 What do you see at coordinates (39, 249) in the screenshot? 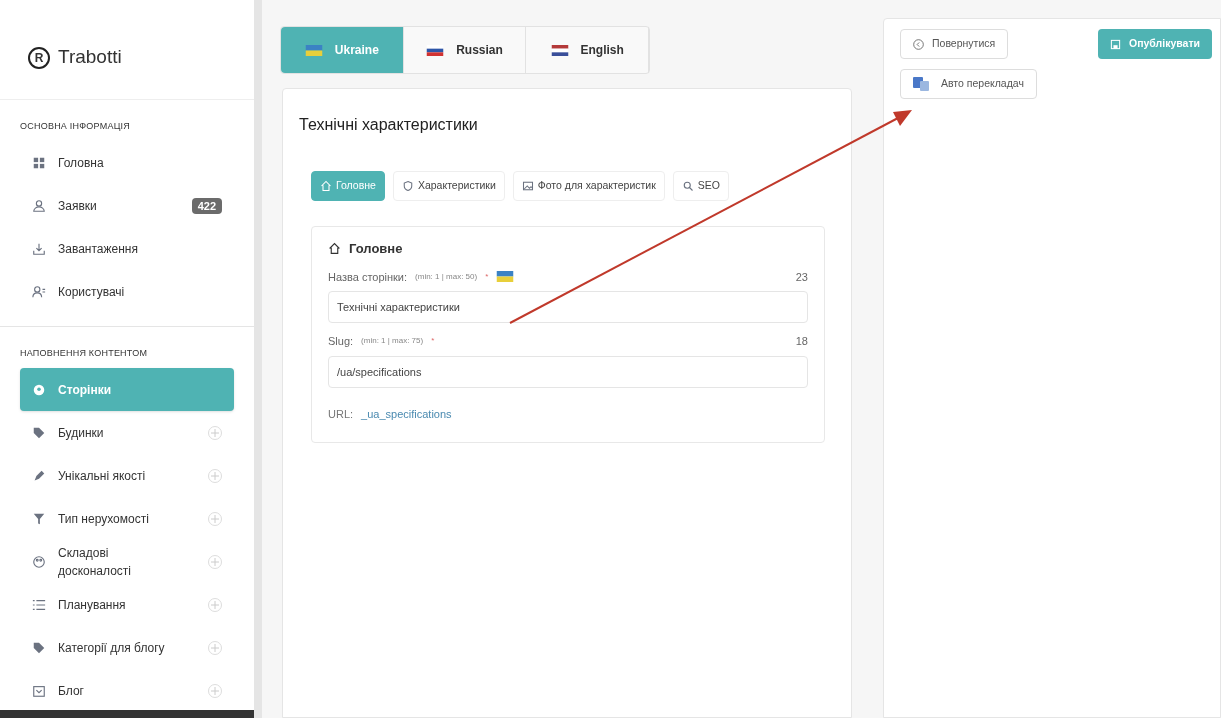
I see `download-icon` at bounding box center [39, 249].